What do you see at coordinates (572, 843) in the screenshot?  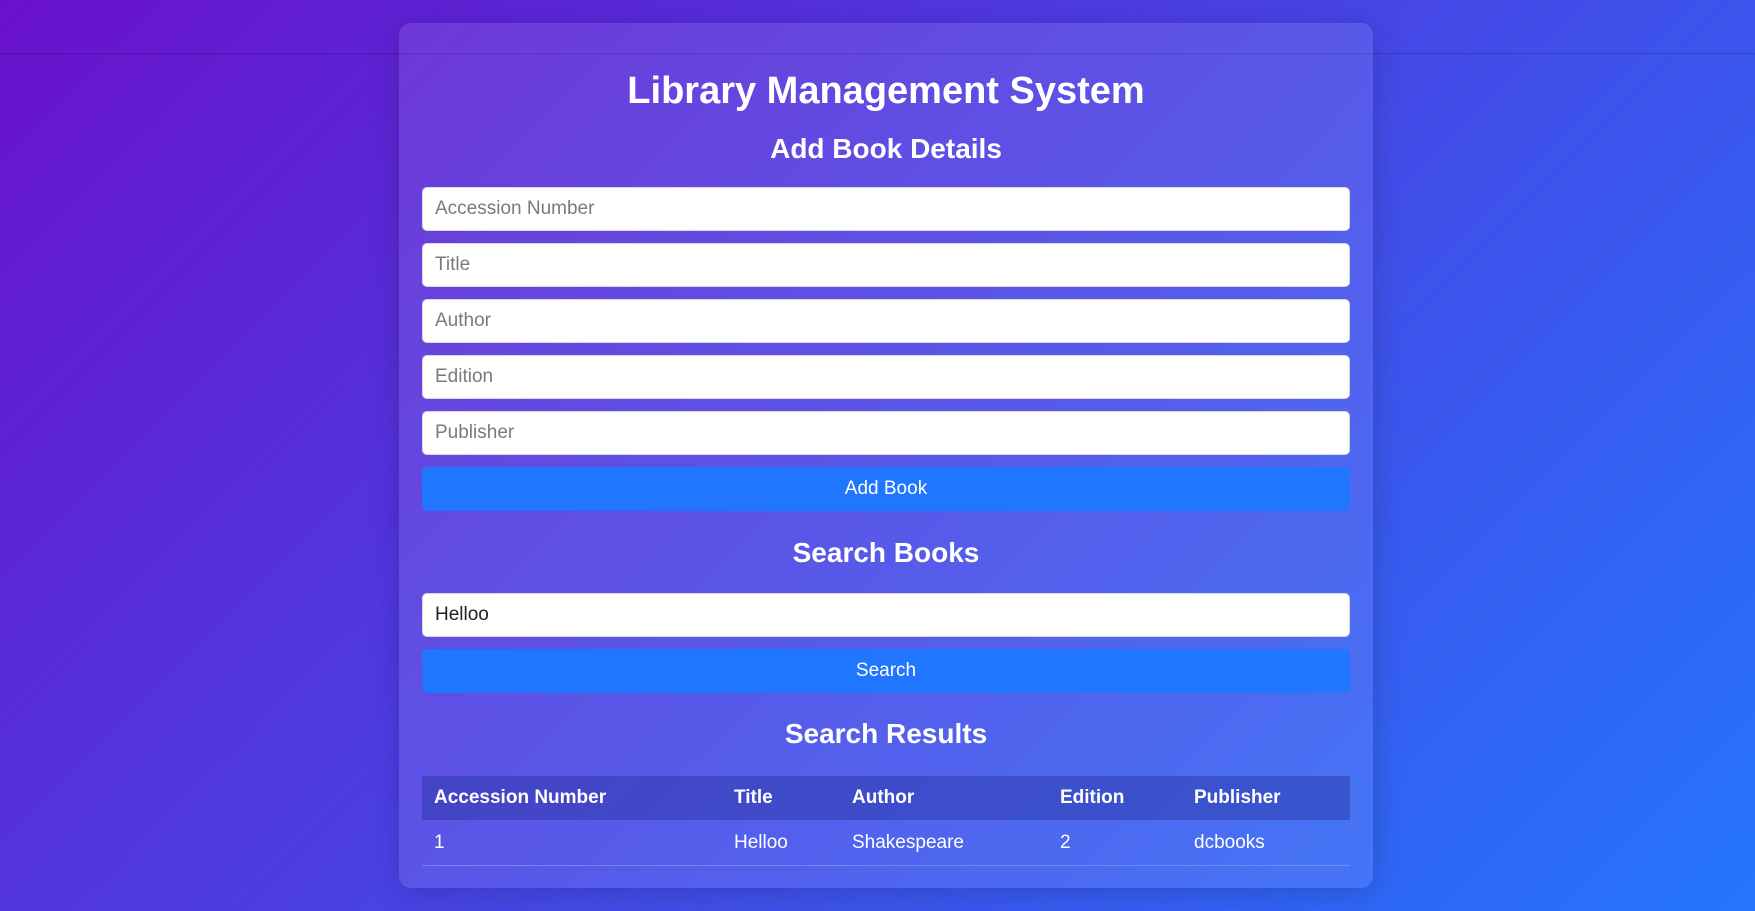 I see `cell-accession: 1` at bounding box center [572, 843].